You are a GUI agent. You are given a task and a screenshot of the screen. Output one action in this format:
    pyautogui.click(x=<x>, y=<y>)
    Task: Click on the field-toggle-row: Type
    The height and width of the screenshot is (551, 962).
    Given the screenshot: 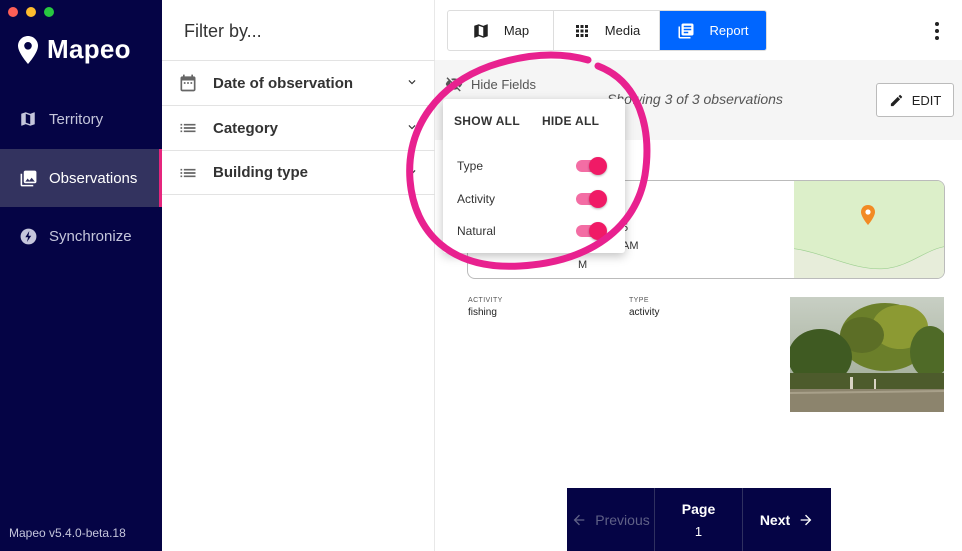 What is the action you would take?
    pyautogui.click(x=532, y=166)
    